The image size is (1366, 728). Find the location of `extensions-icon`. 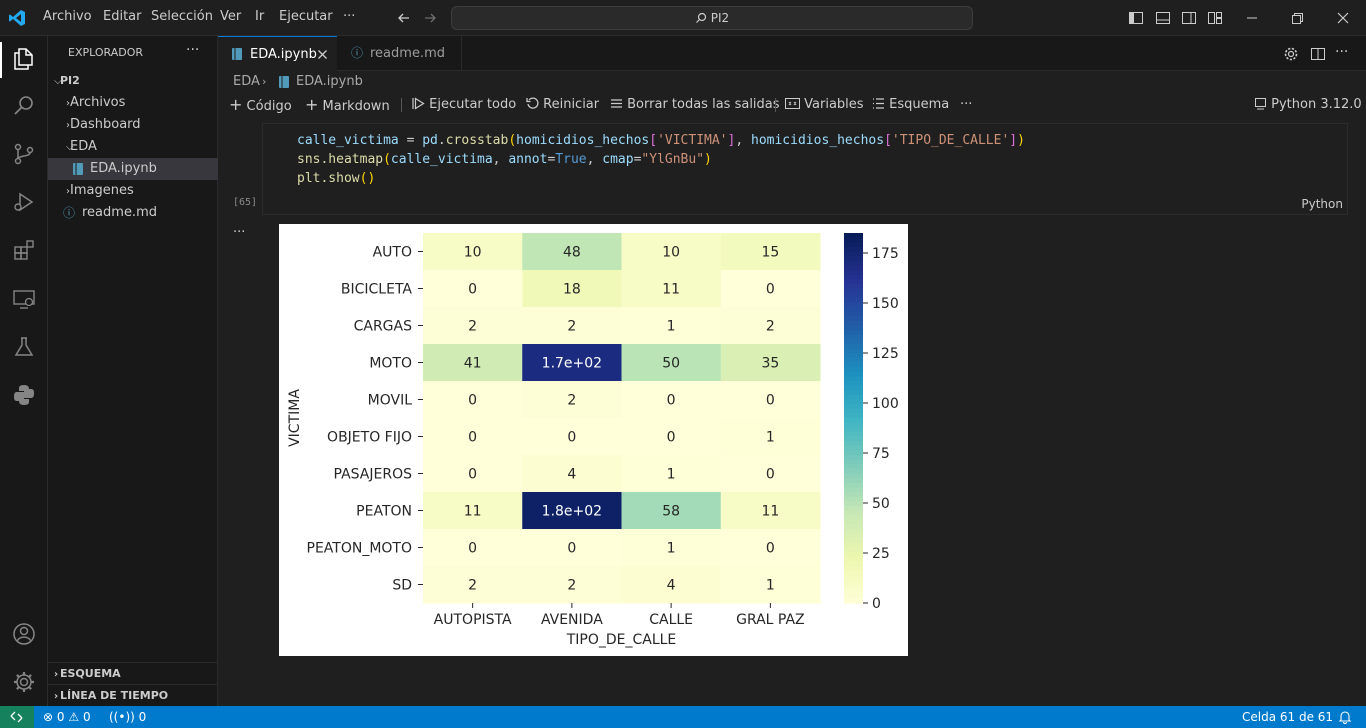

extensions-icon is located at coordinates (24, 250).